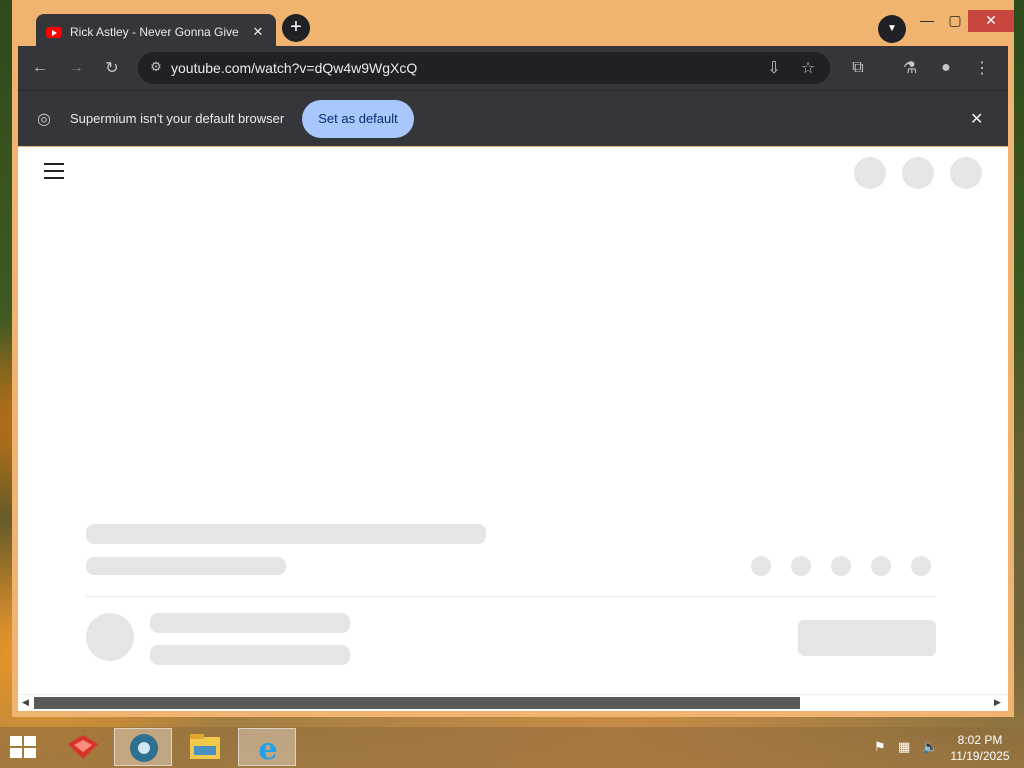 The image size is (1024, 768). I want to click on extensions-icon: ⧉, so click(858, 68).